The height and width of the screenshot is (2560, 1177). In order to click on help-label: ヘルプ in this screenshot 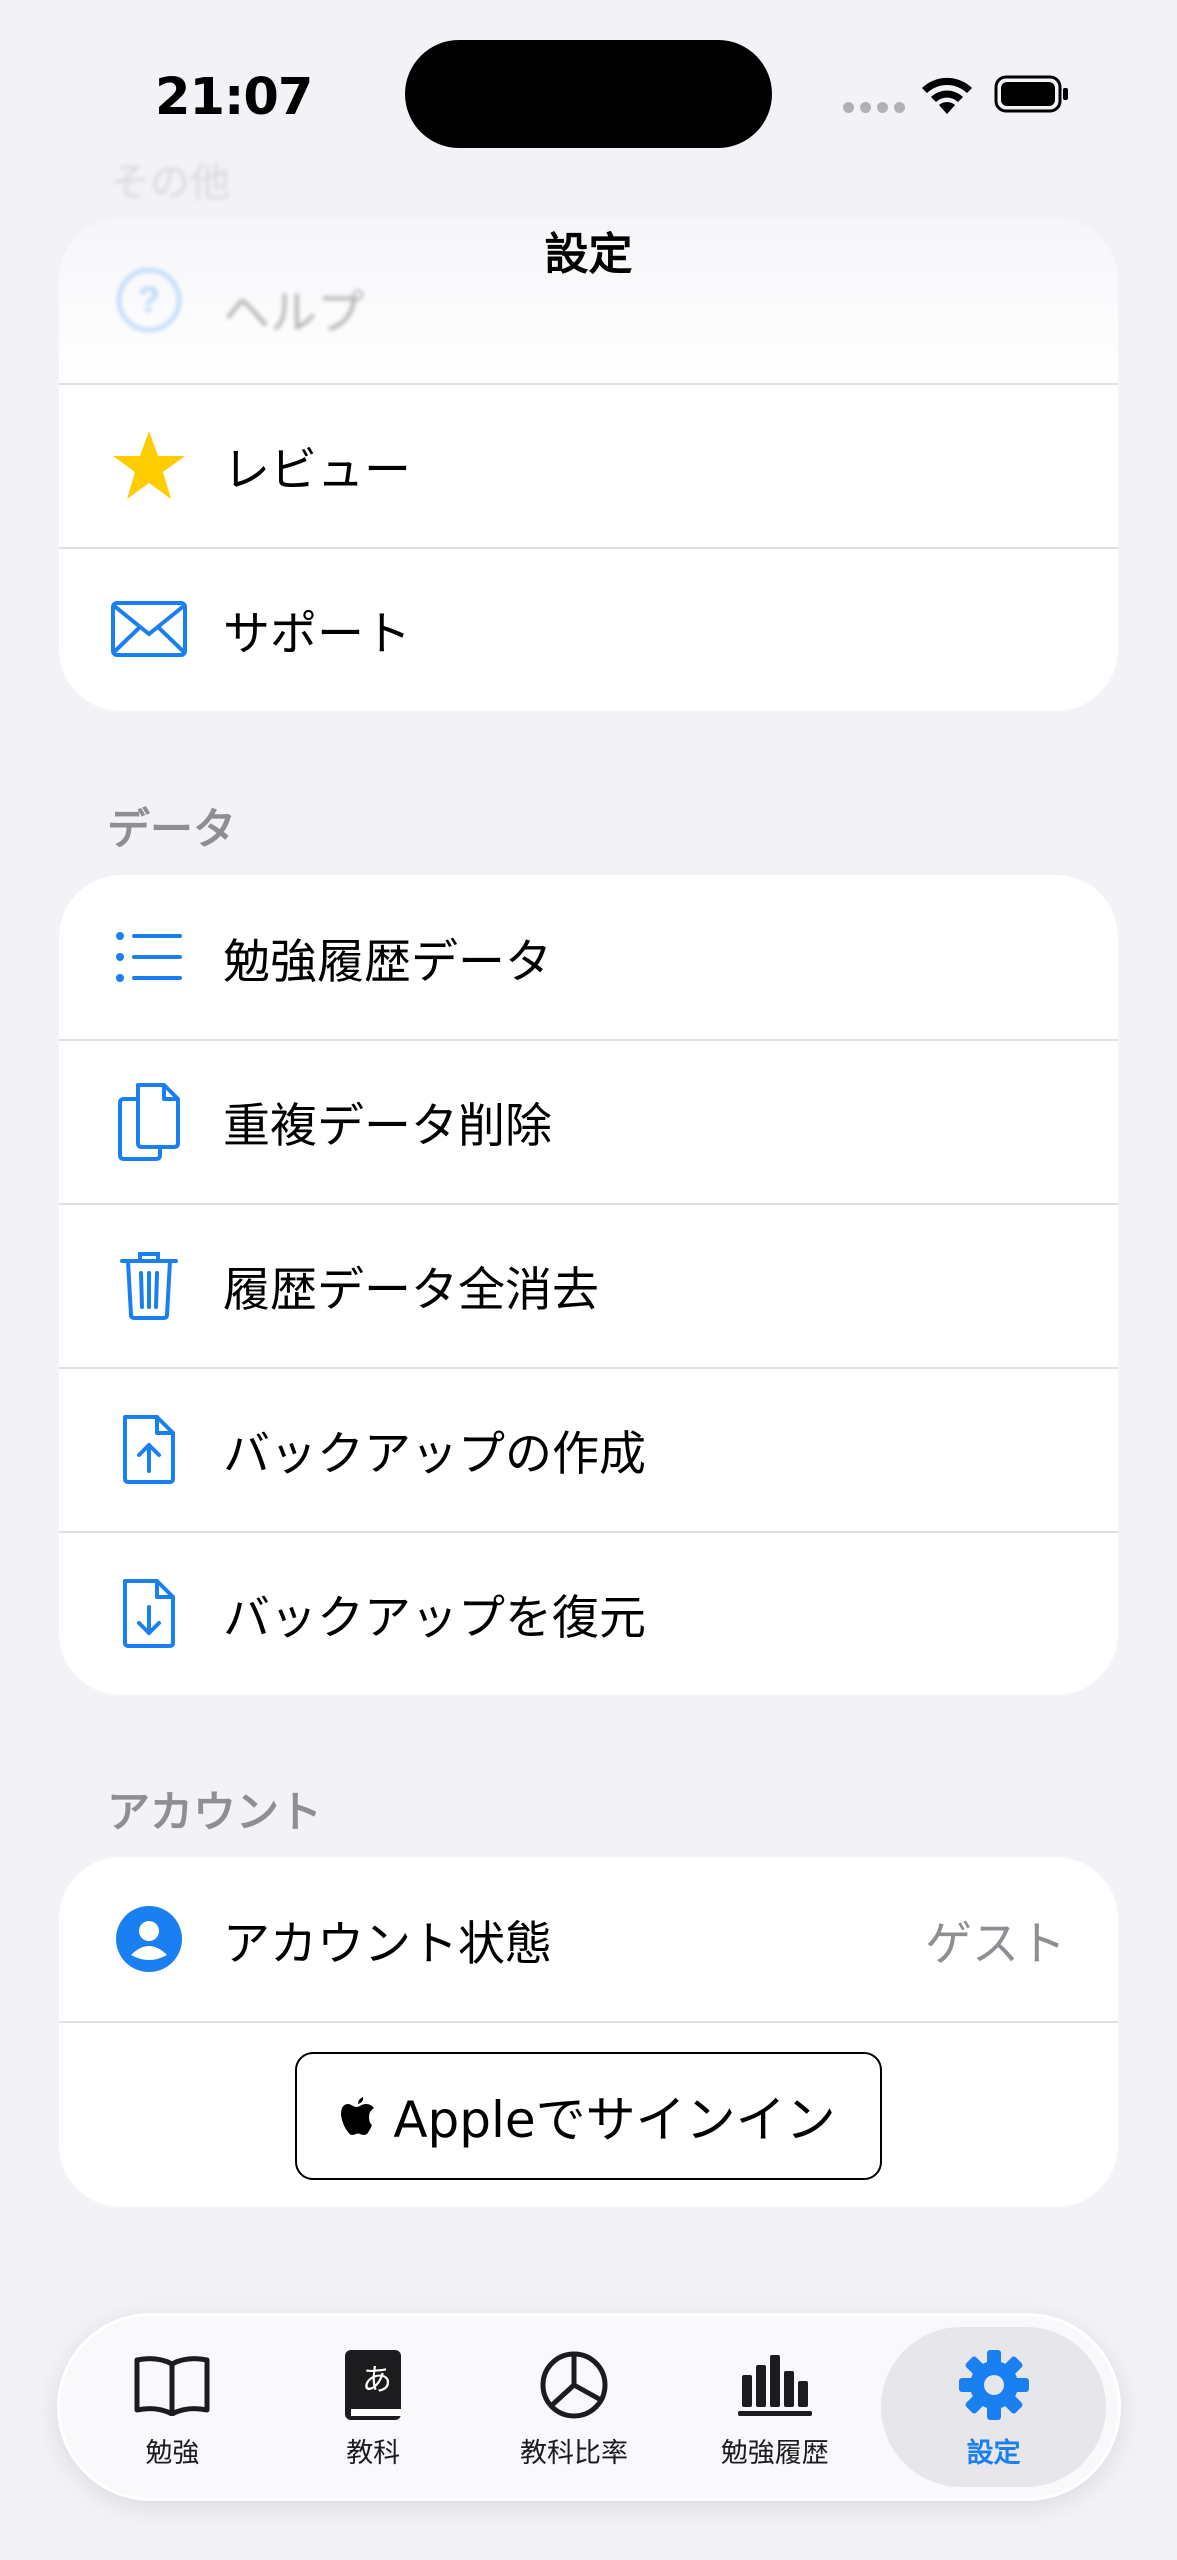, I will do `click(293, 313)`.